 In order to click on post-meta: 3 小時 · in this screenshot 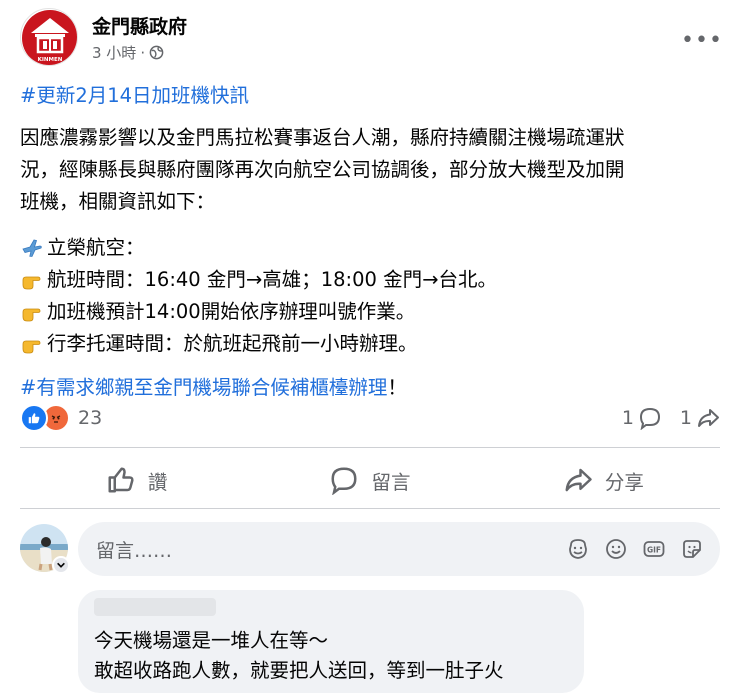, I will do `click(128, 52)`.